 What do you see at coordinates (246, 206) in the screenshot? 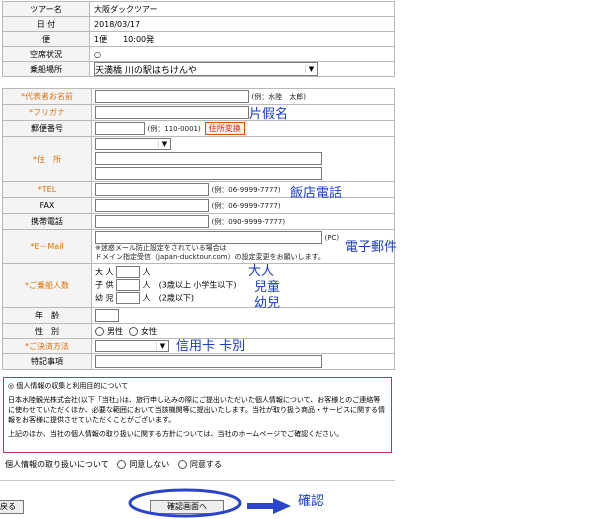
I see `fax-example: (例：06-9999-7777)` at bounding box center [246, 206].